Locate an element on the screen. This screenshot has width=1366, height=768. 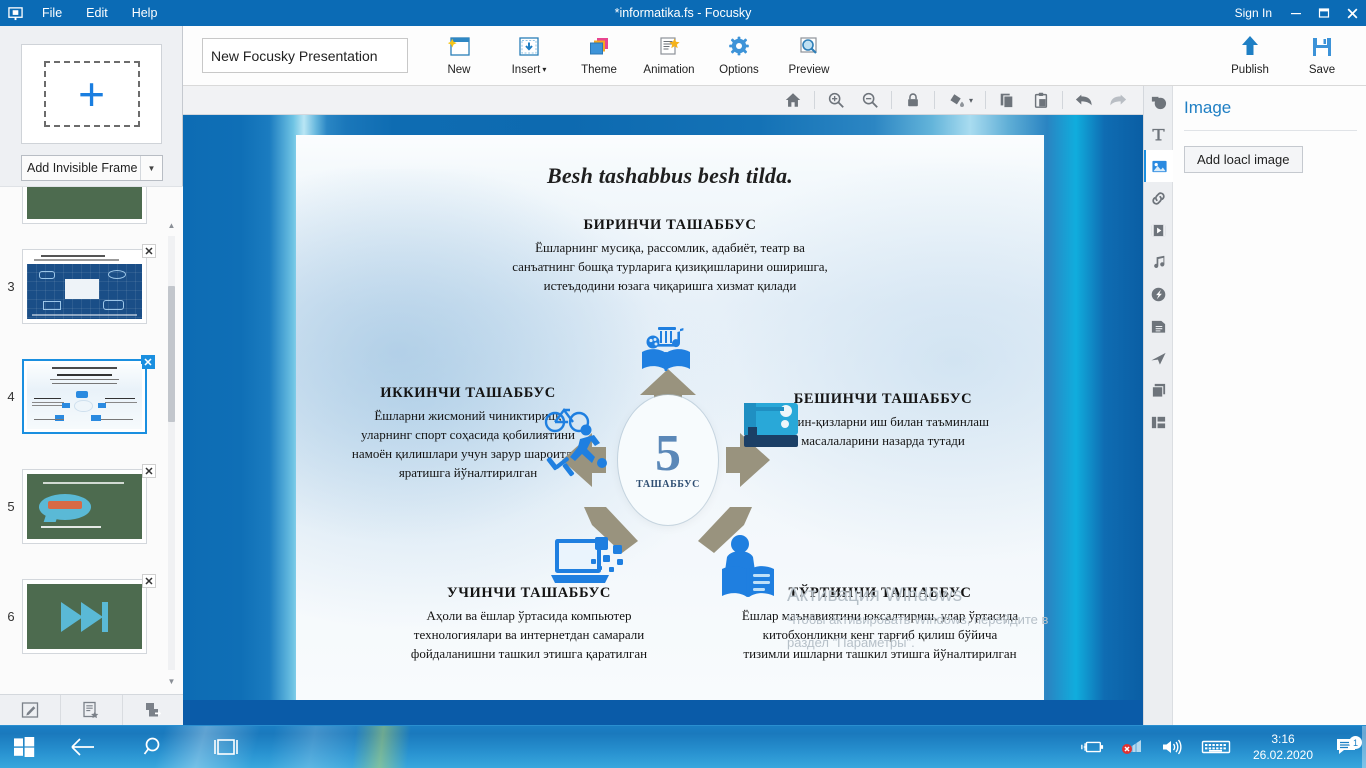
home-icon is located at coordinates (793, 100).